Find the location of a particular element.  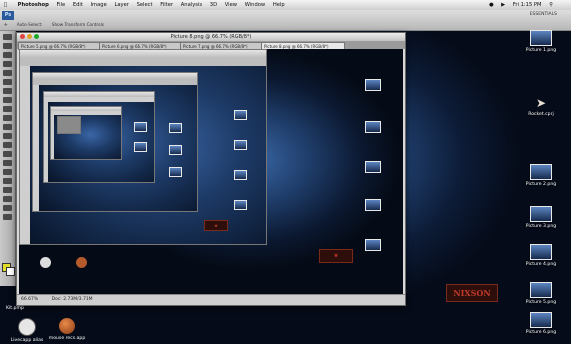

status-doc-size: Doc: 2.73M/3.71M is located at coordinates (72, 299).